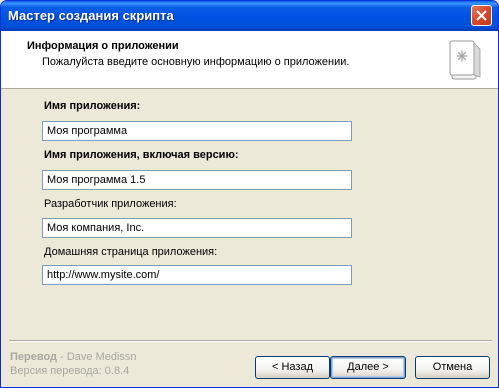 The image size is (499, 388). I want to click on translation-credit: Перевод - Dave Medissn, so click(73, 357).